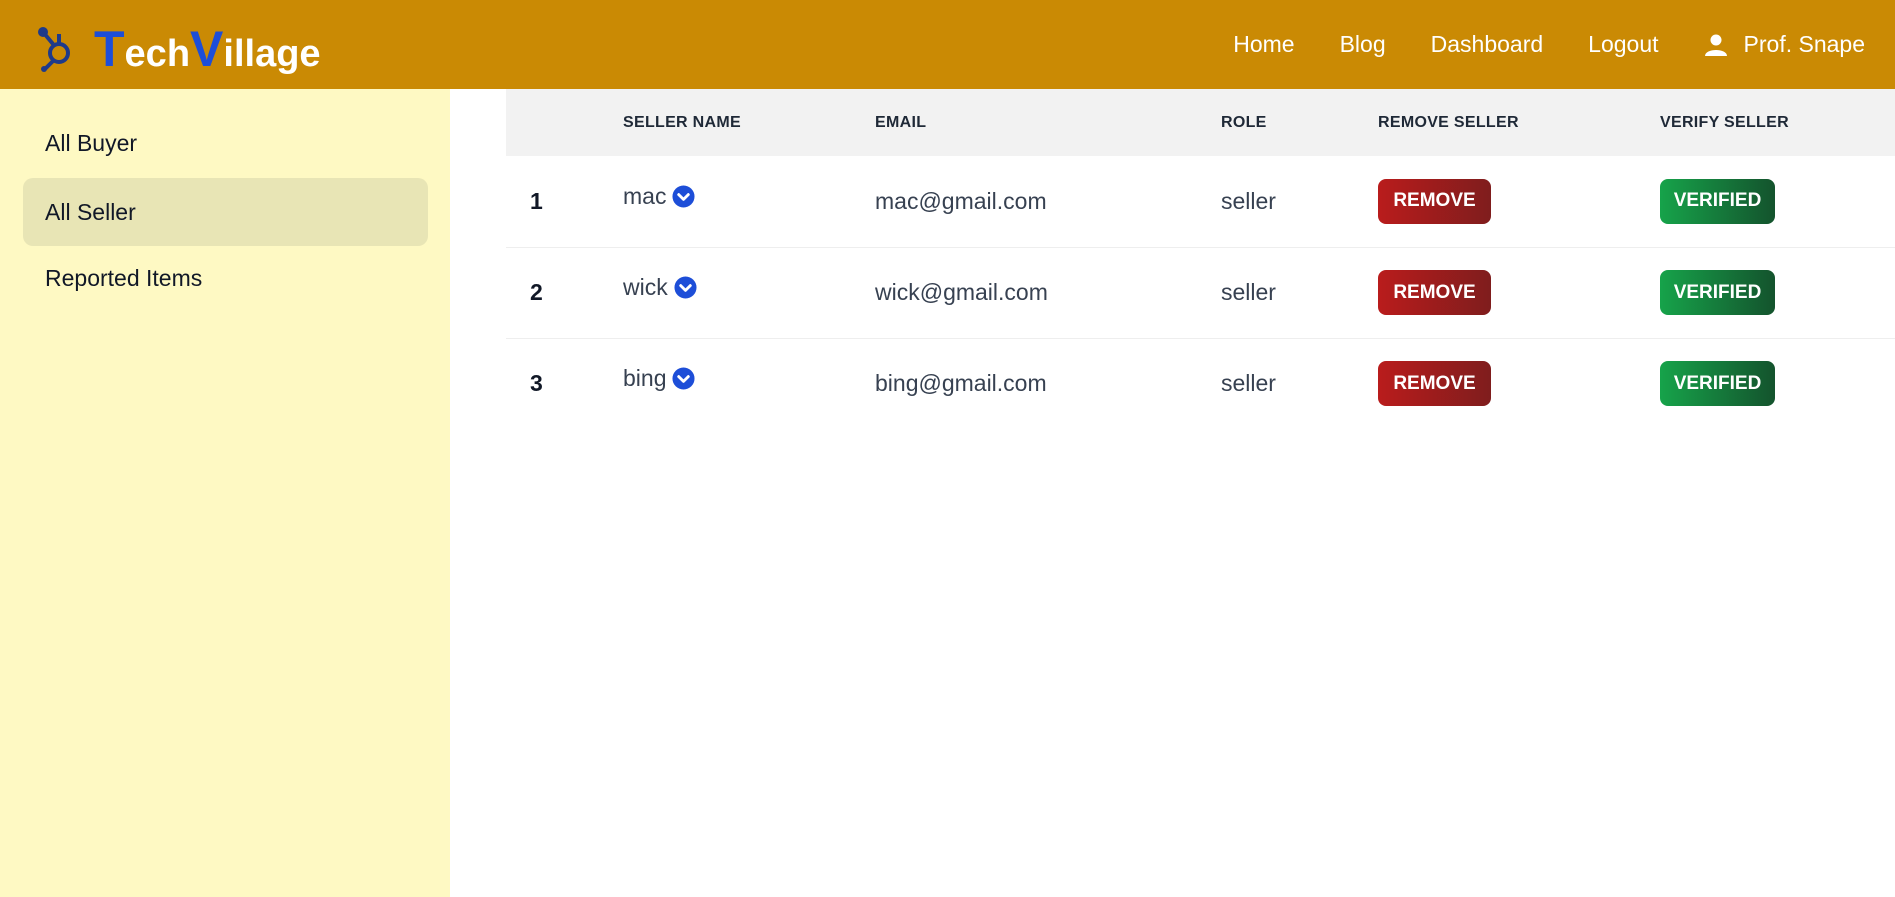  What do you see at coordinates (1448, 122) in the screenshot?
I see `header-remove-seller: REMOVE SELLER` at bounding box center [1448, 122].